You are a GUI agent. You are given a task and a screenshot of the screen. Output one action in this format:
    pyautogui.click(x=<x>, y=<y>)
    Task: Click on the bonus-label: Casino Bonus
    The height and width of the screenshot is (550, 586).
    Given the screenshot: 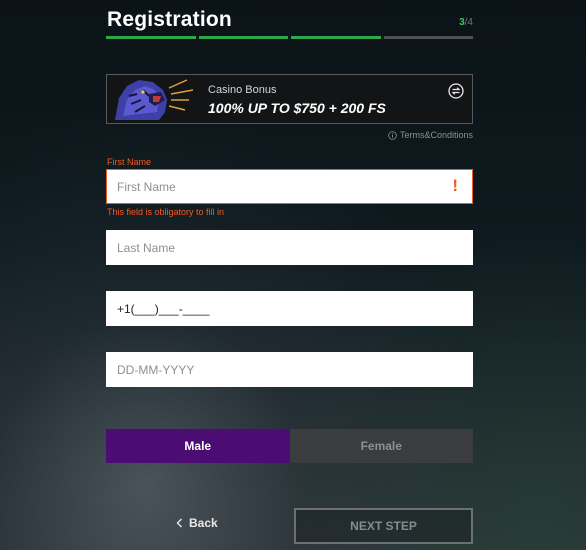 What is the action you would take?
    pyautogui.click(x=242, y=90)
    